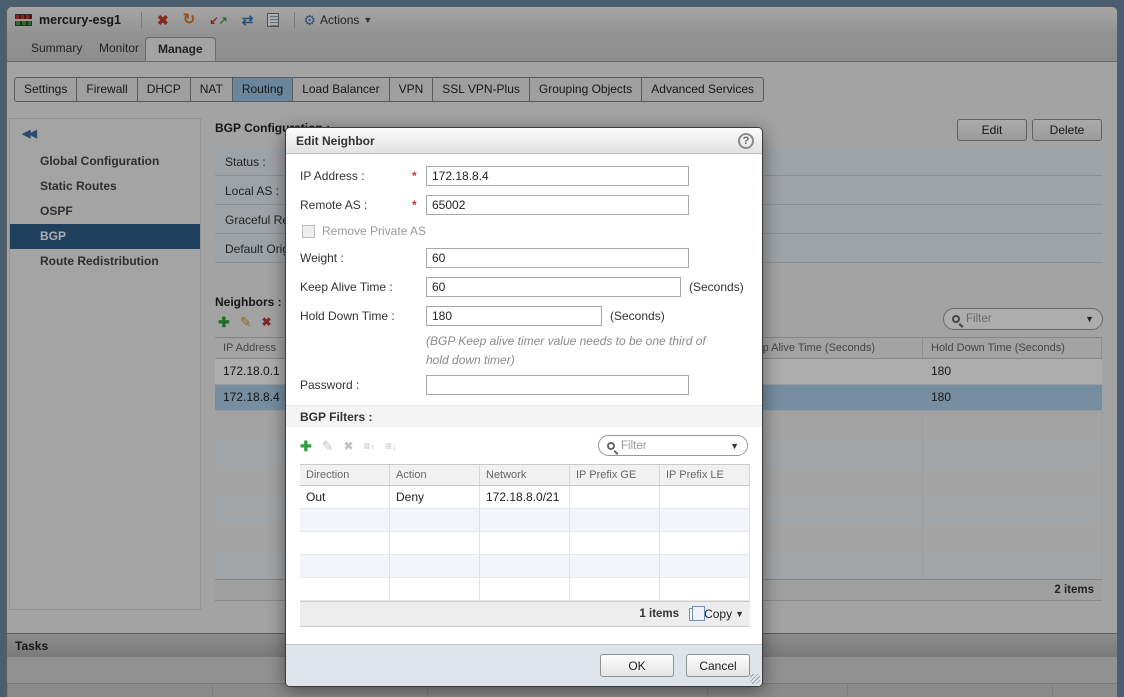 The width and height of the screenshot is (1124, 697). I want to click on search-icon, so click(611, 445).